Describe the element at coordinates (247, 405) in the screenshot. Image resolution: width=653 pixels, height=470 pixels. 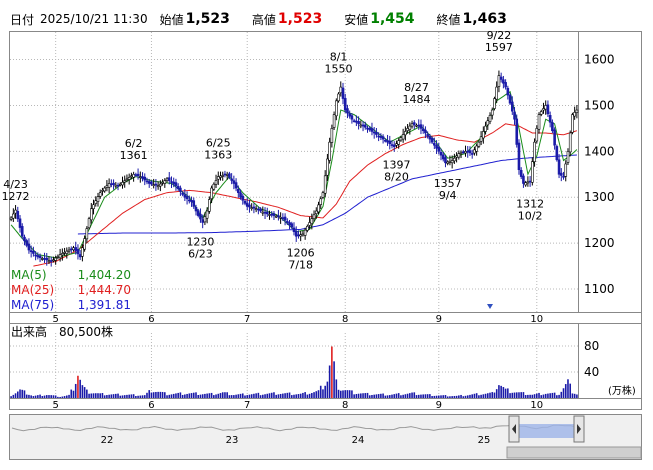
I see `volume-month-axis-label: 7` at that location.